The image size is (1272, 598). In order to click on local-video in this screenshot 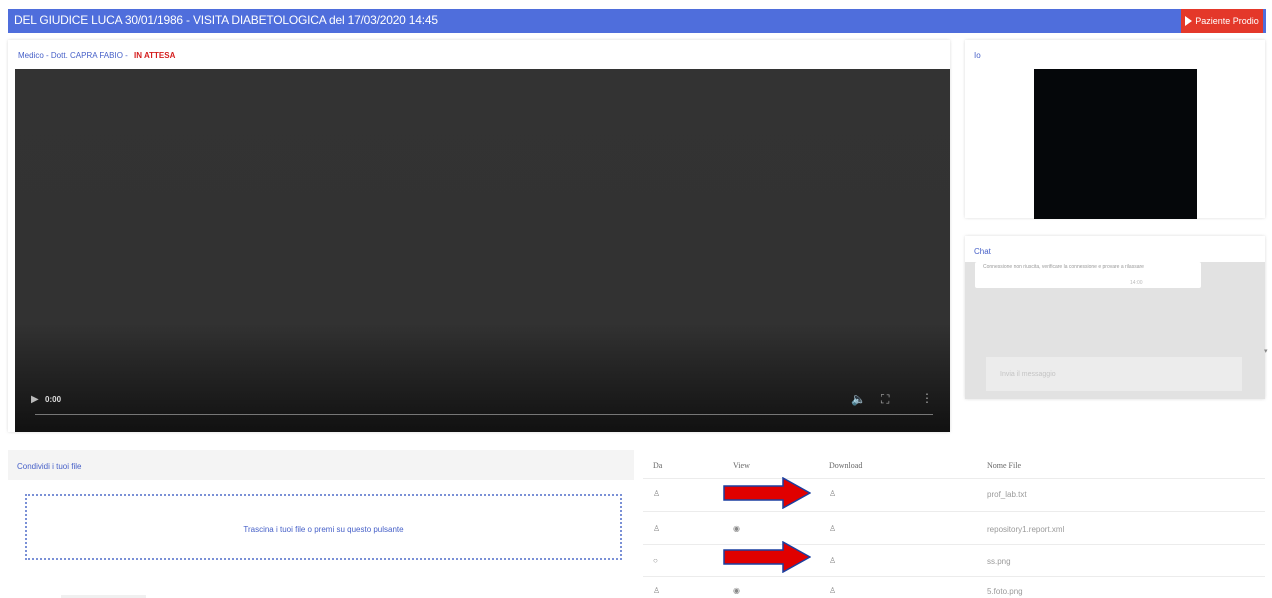, I will do `click(1115, 144)`.